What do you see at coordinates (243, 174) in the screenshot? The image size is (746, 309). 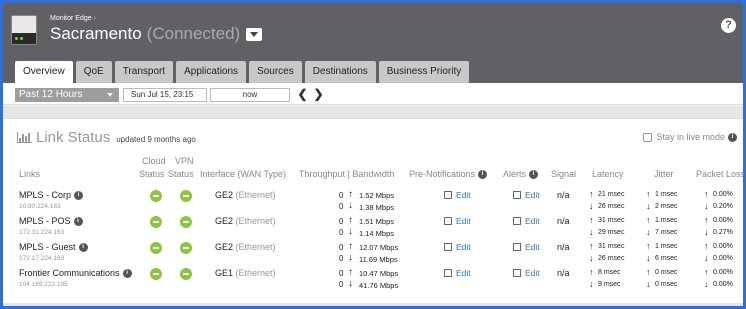 I see `col-interface: Interface (WAN Type)` at bounding box center [243, 174].